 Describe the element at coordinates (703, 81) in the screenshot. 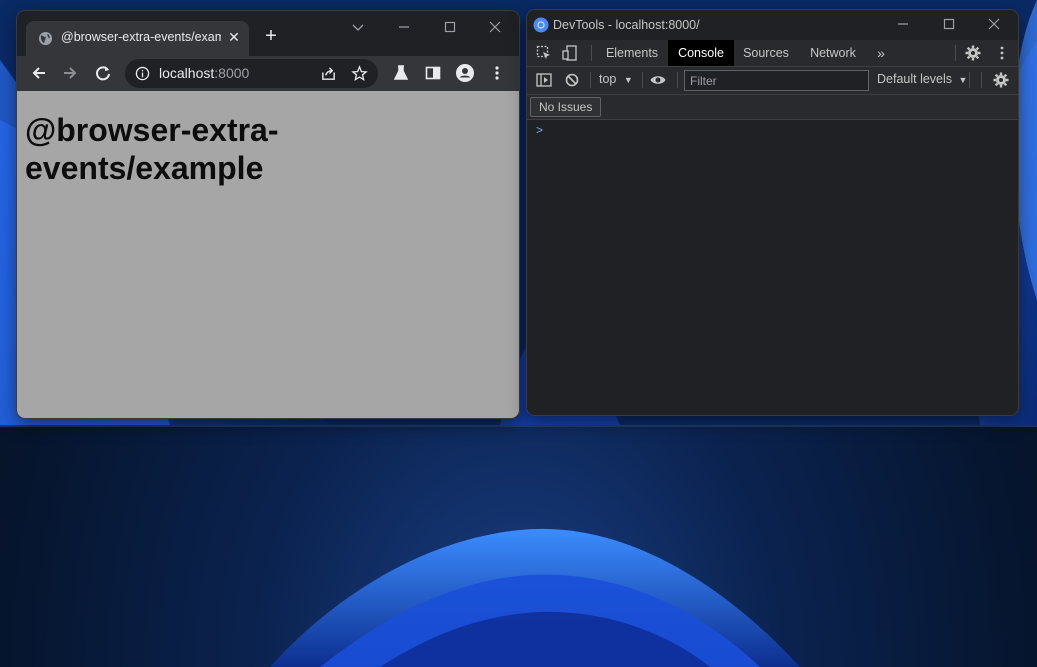

I see `filter-placeholder: Filter` at that location.